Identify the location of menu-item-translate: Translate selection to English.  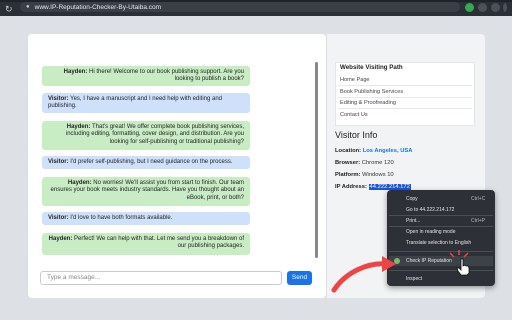
(438, 243).